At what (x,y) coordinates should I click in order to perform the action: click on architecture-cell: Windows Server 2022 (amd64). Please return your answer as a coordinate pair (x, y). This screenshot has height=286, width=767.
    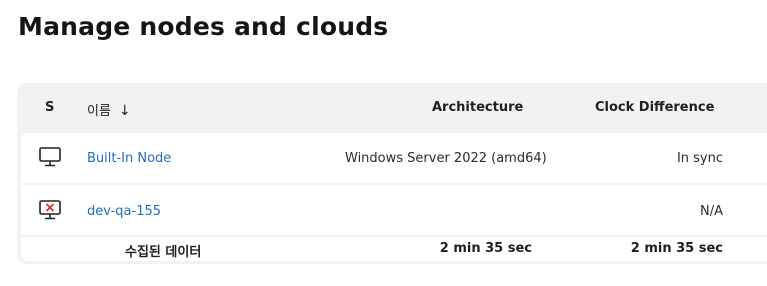
    Looking at the image, I should click on (446, 158).